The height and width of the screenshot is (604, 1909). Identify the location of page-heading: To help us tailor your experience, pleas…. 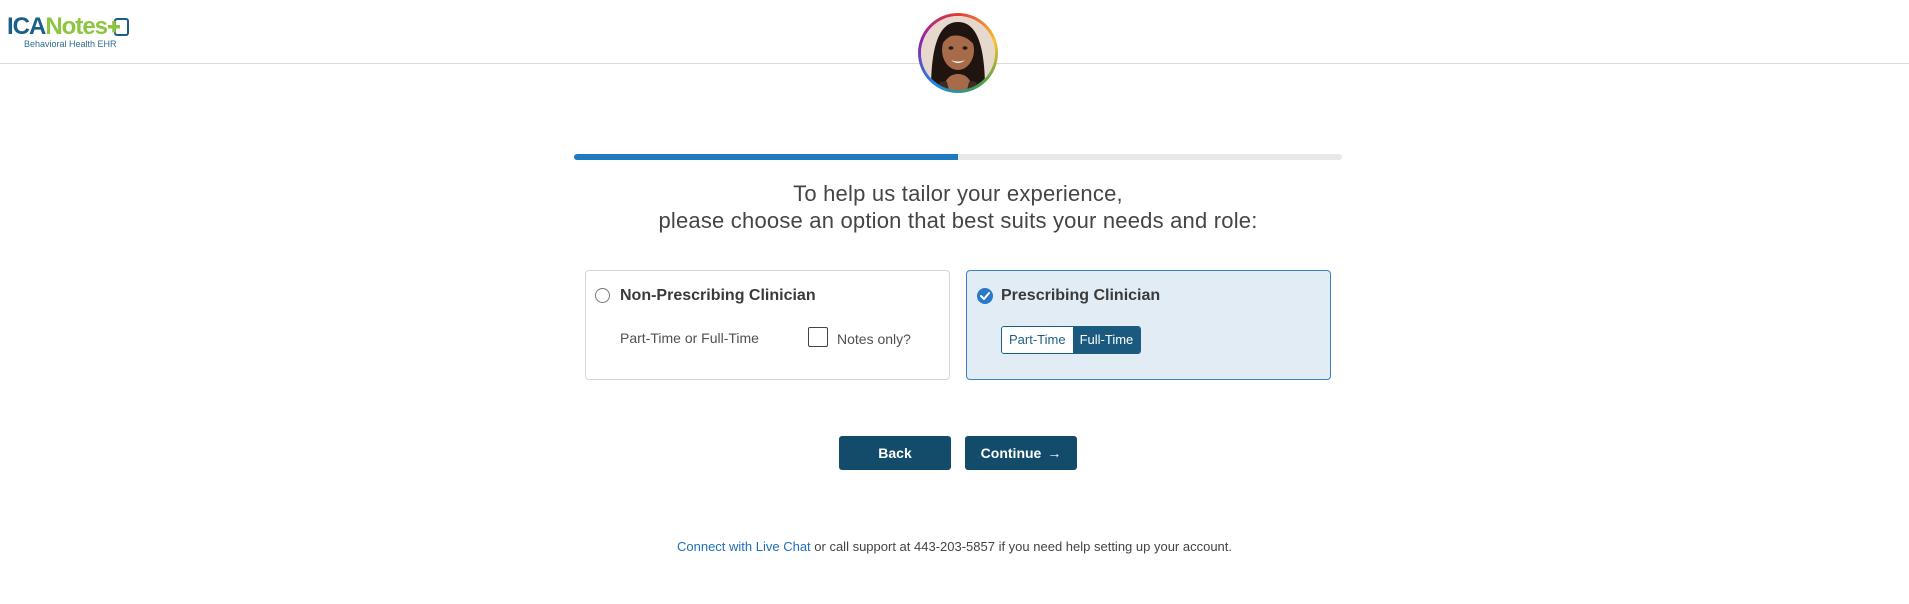
(958, 207).